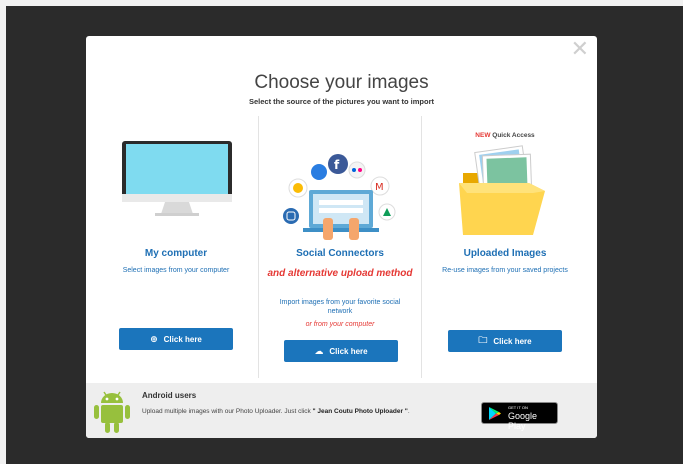 Image resolution: width=683 pixels, height=464 pixels. I want to click on uploaded-images-title: Uploaded Images, so click(505, 253).